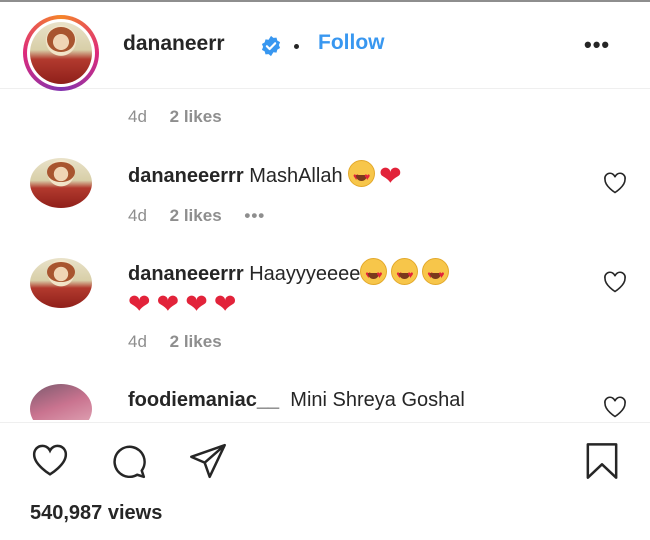 This screenshot has width=650, height=540. I want to click on share-icon, so click(208, 461).